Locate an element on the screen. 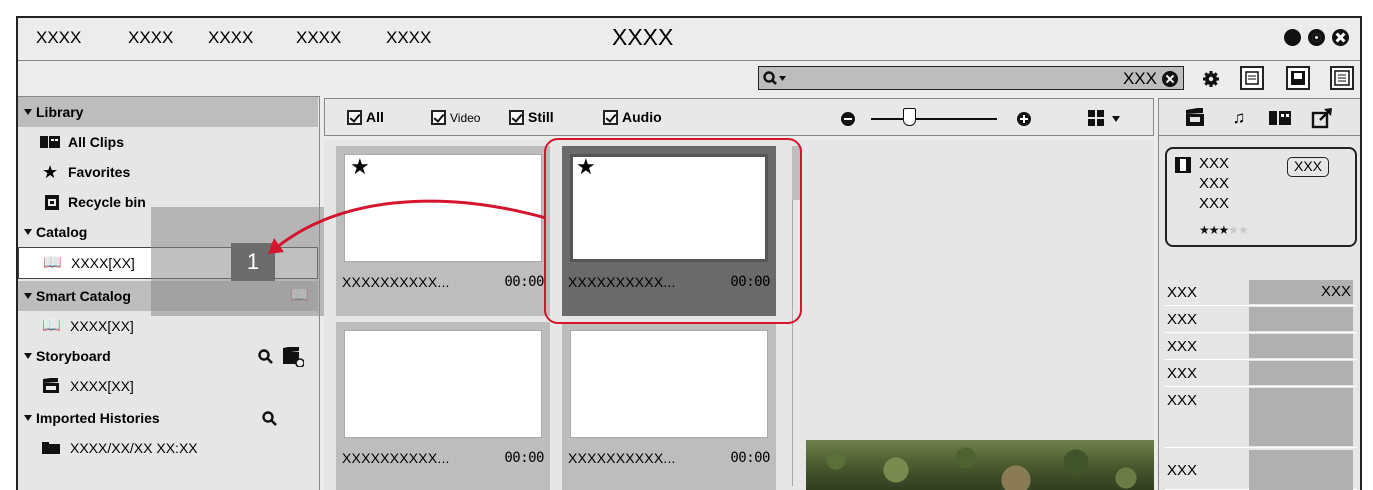  zoom-slider-thumb is located at coordinates (909, 117).